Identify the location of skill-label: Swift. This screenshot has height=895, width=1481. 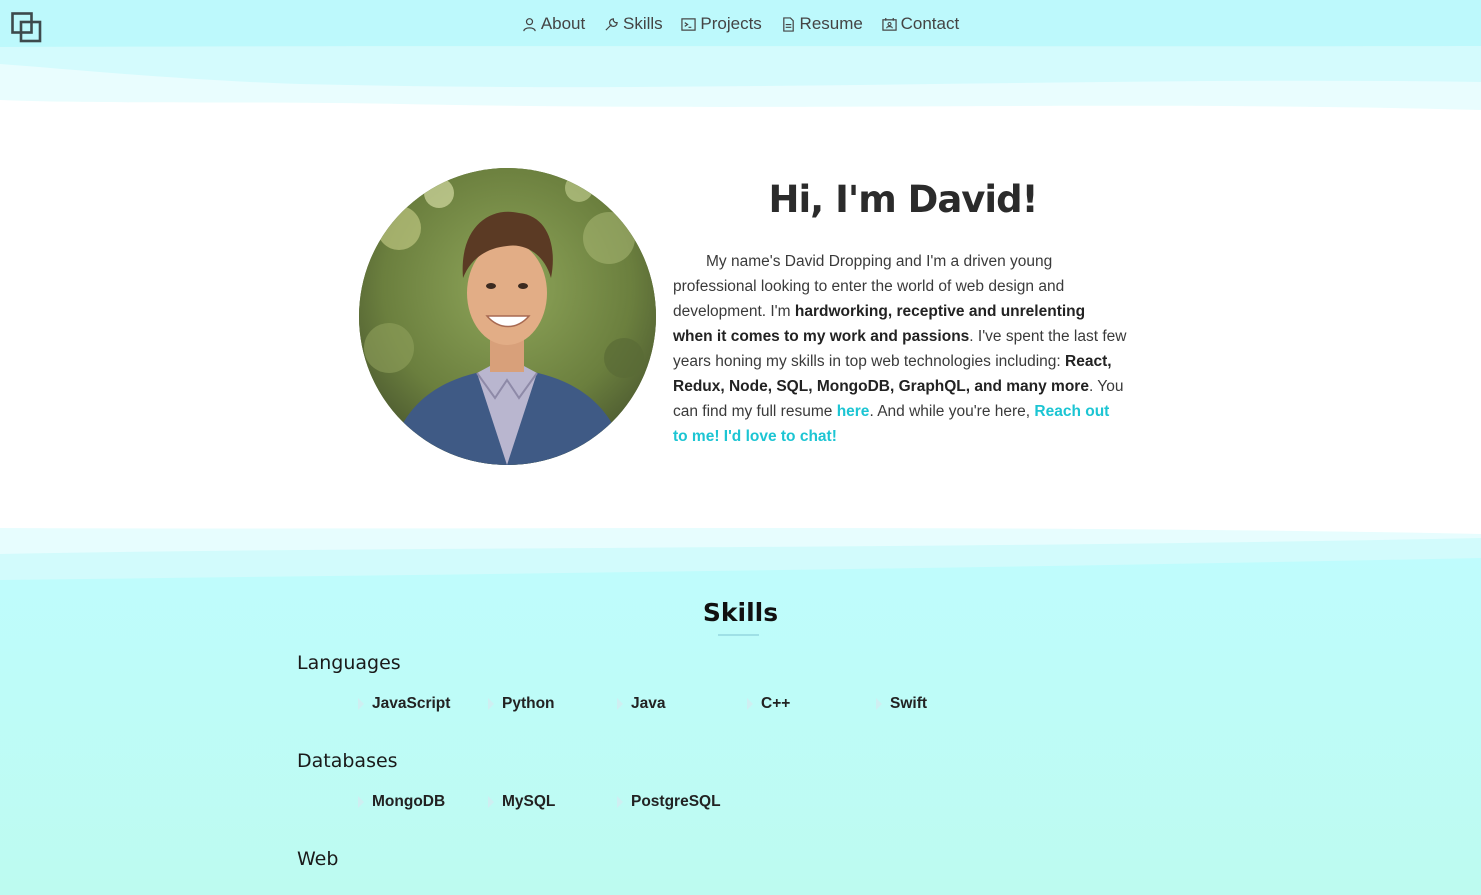
(909, 703).